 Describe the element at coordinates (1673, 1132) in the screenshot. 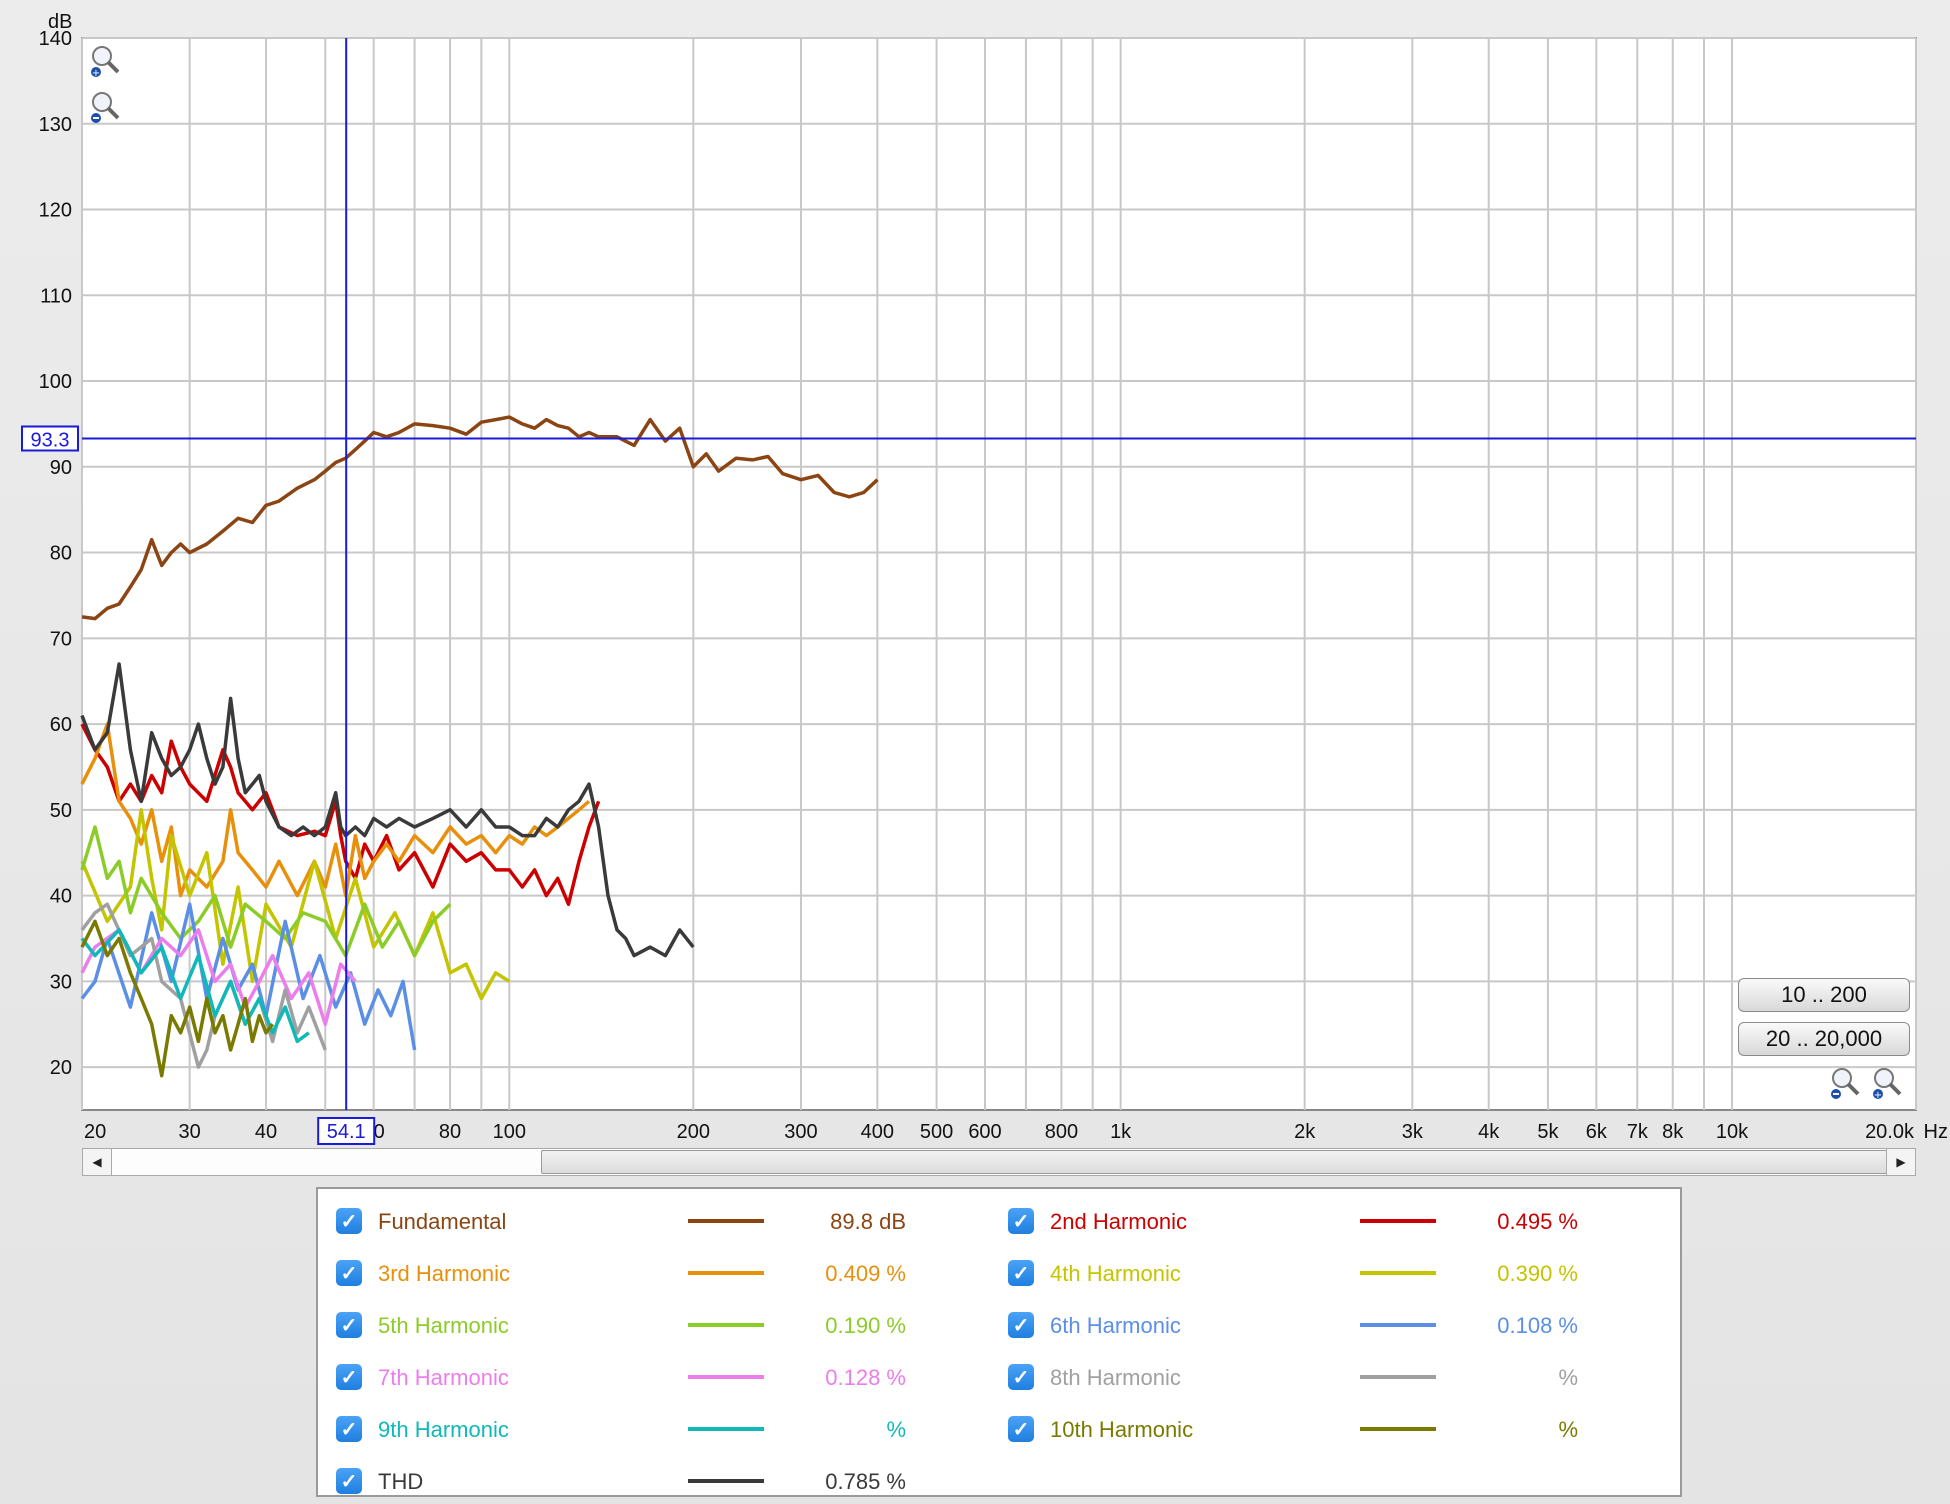

I see `x-tick-label: 8k` at that location.